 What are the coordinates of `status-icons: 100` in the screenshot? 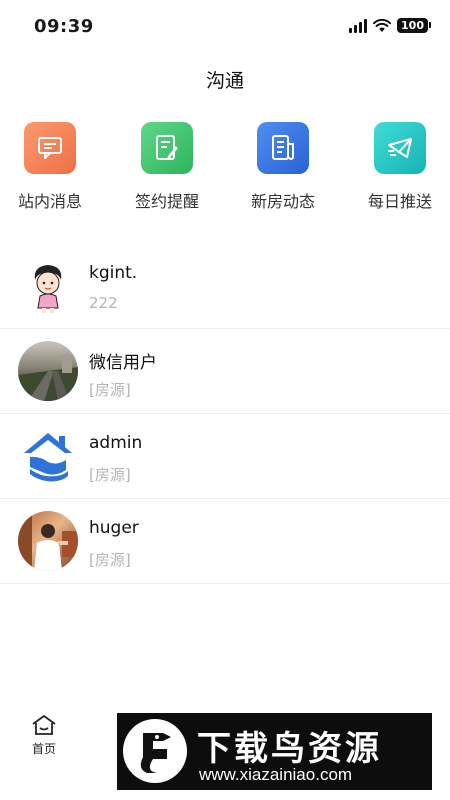 It's located at (390, 25).